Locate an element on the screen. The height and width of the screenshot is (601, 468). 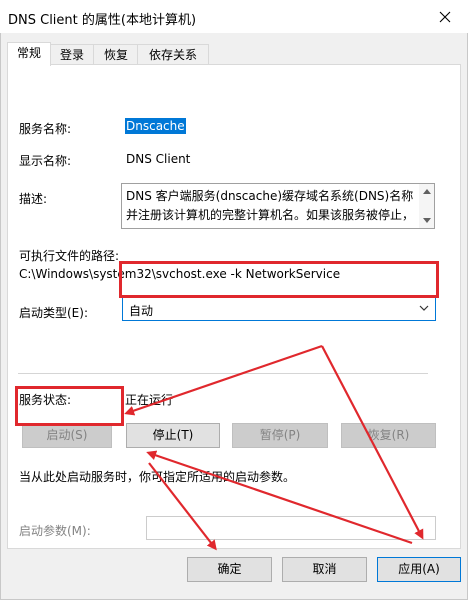
cancel-button: 取消 is located at coordinates (324, 569).